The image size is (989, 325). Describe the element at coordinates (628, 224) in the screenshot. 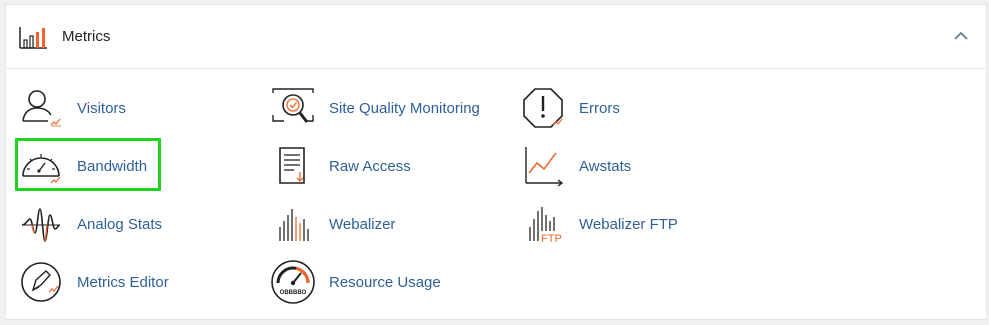

I see `item-label: Webalizer FTP` at that location.